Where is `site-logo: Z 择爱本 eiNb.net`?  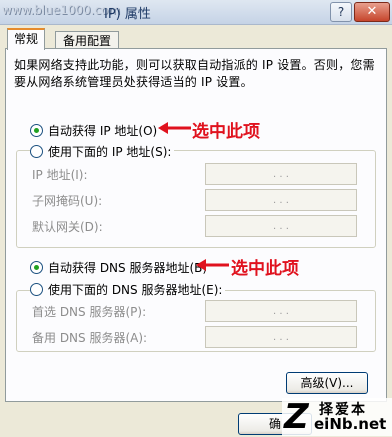 site-logo: Z 择爱本 eiNb.net is located at coordinates (337, 417).